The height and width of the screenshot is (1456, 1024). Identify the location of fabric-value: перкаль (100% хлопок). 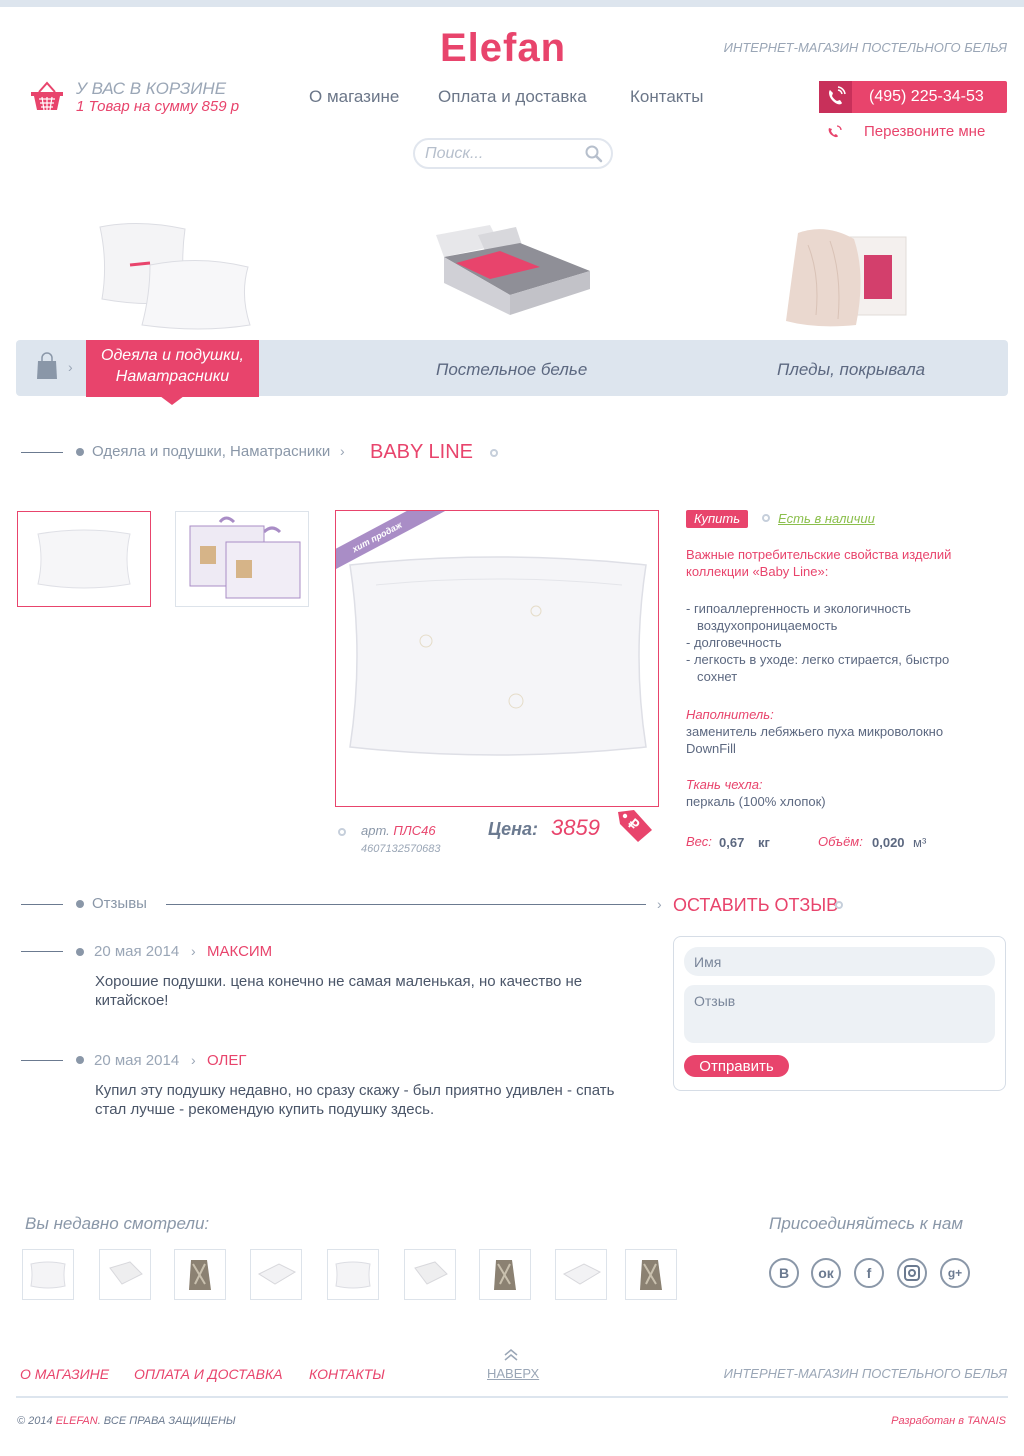
(756, 801).